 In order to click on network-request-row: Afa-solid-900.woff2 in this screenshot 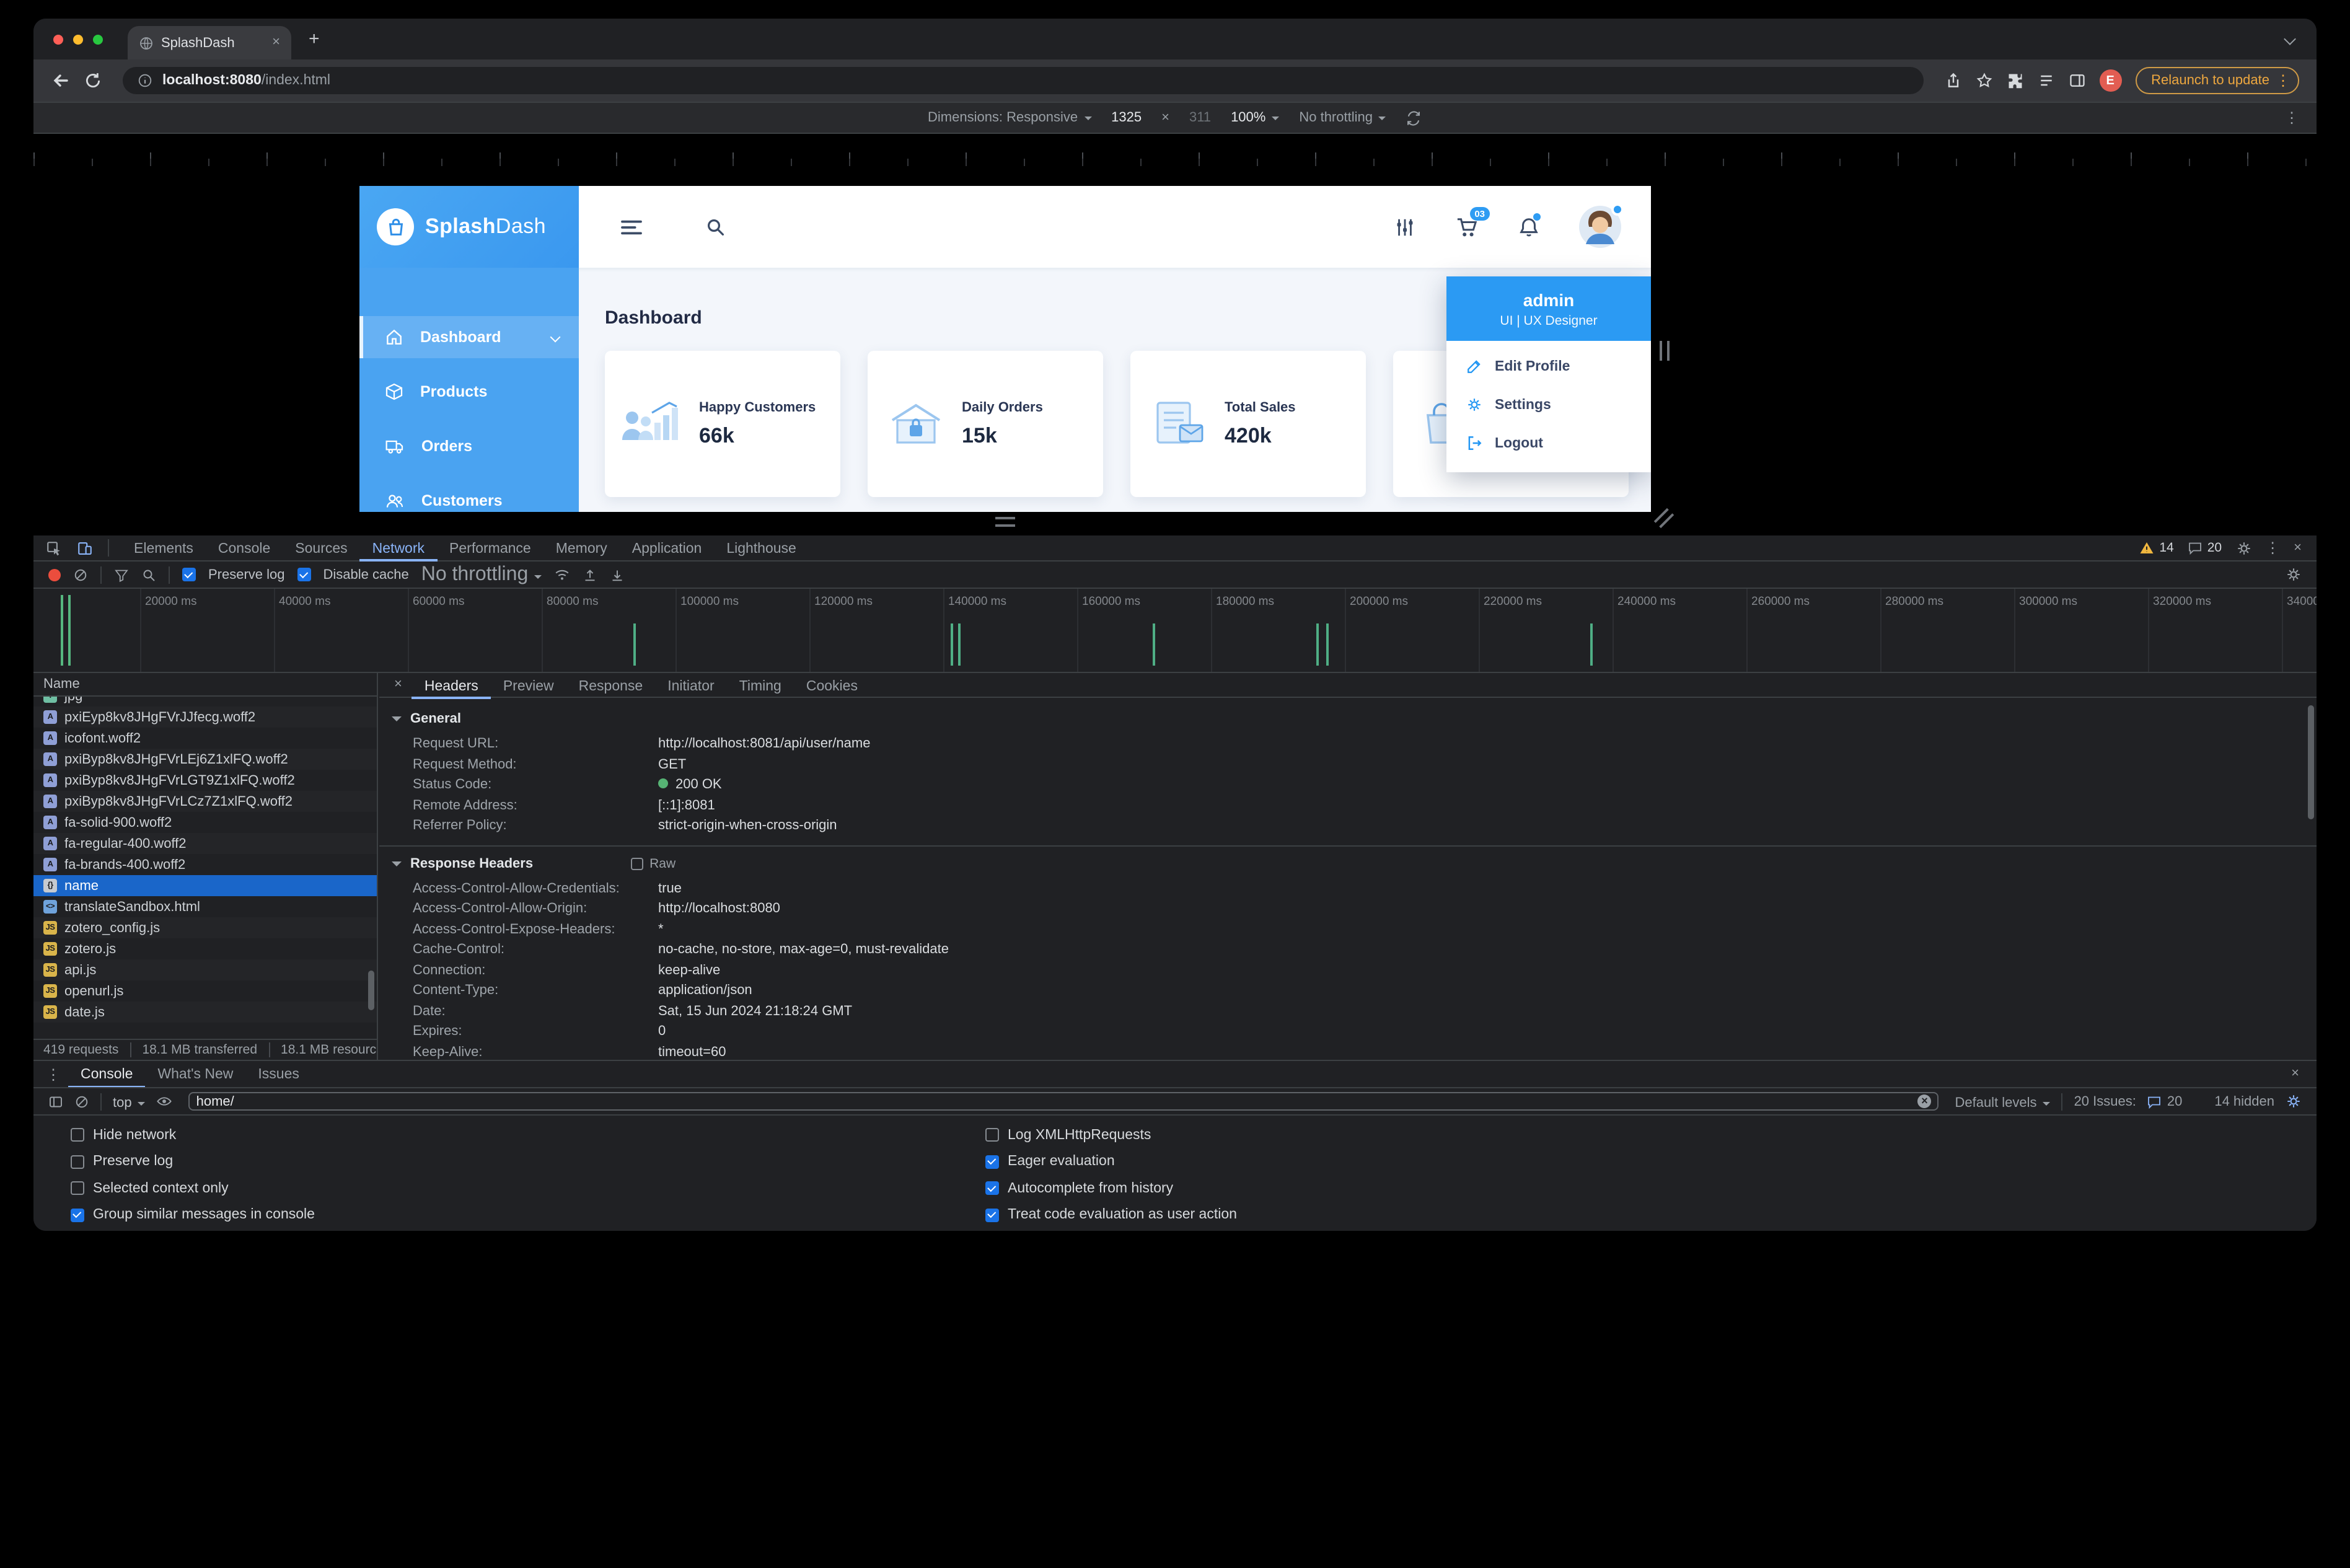, I will do `click(205, 822)`.